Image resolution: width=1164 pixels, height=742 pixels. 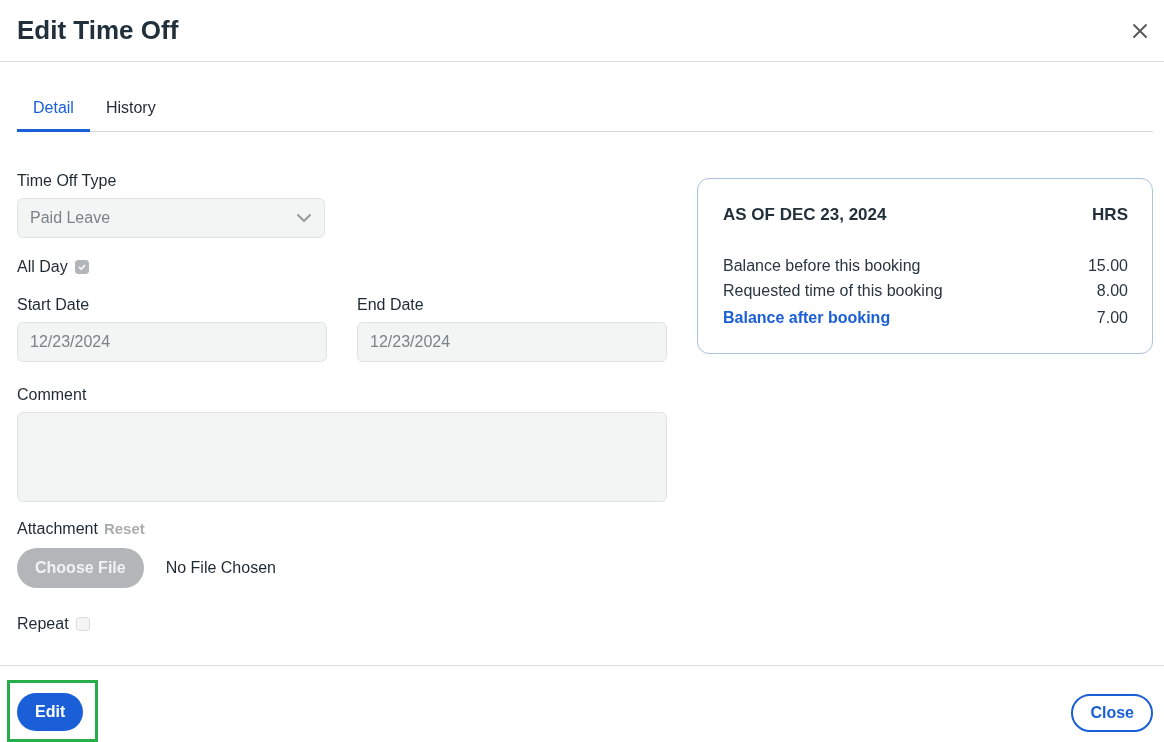 I want to click on file-status: No File Chosen, so click(x=220, y=568).